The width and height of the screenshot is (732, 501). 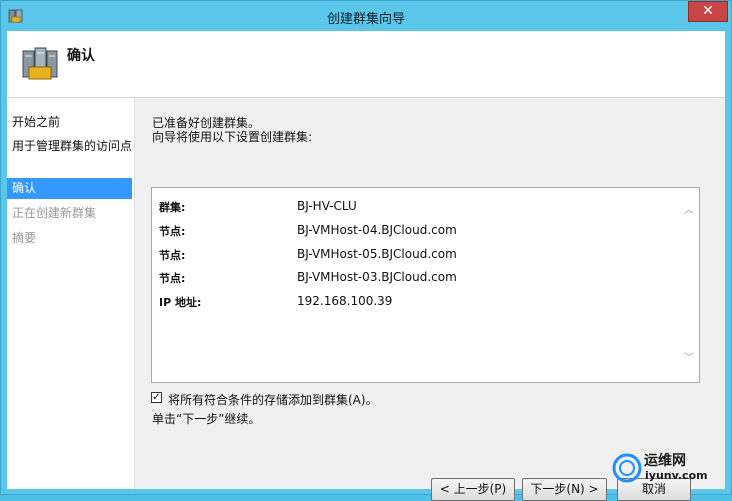 What do you see at coordinates (24, 238) in the screenshot?
I see `step-summary: 摘要` at bounding box center [24, 238].